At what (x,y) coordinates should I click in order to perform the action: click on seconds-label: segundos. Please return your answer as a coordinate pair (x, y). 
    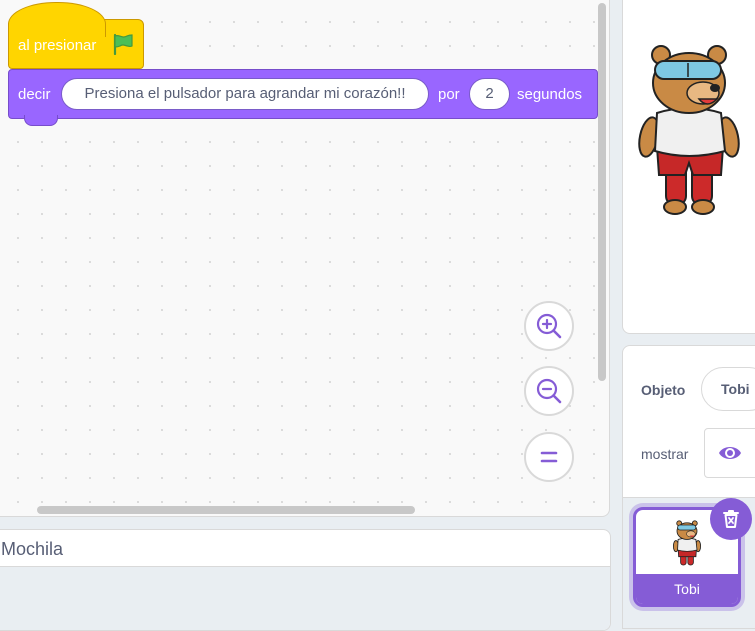
    Looking at the image, I should click on (550, 94).